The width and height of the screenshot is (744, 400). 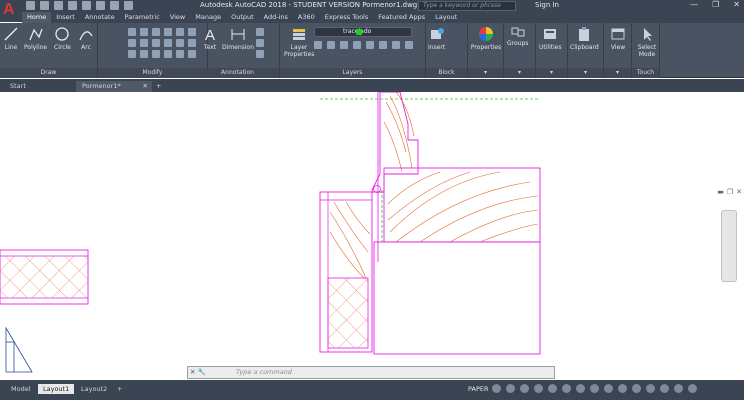 I want to click on minimize-icon: —, so click(x=694, y=4).